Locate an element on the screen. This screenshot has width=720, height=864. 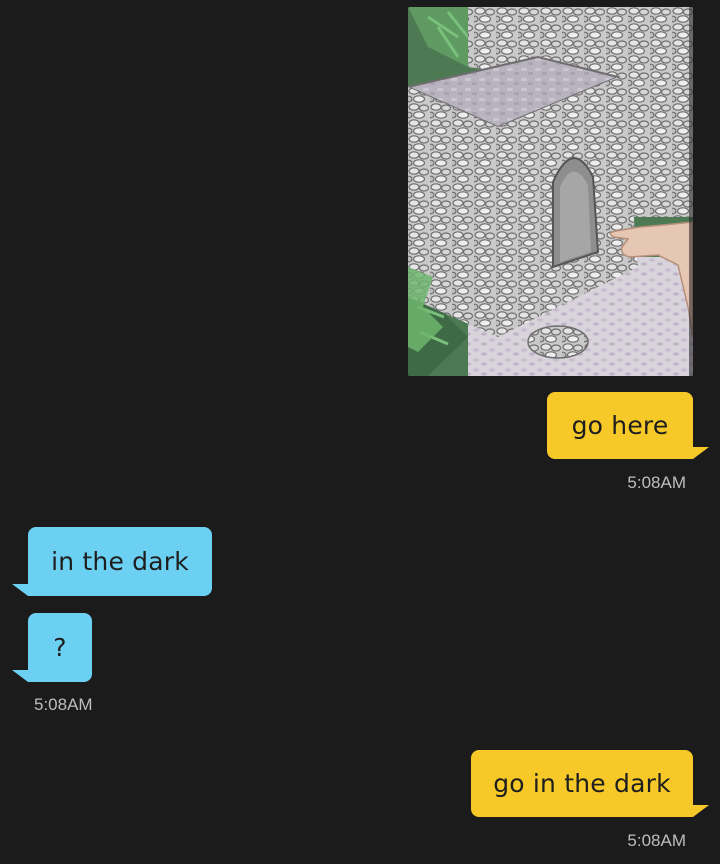
outgoing-message-bubble: go in the dark is located at coordinates (582, 783).